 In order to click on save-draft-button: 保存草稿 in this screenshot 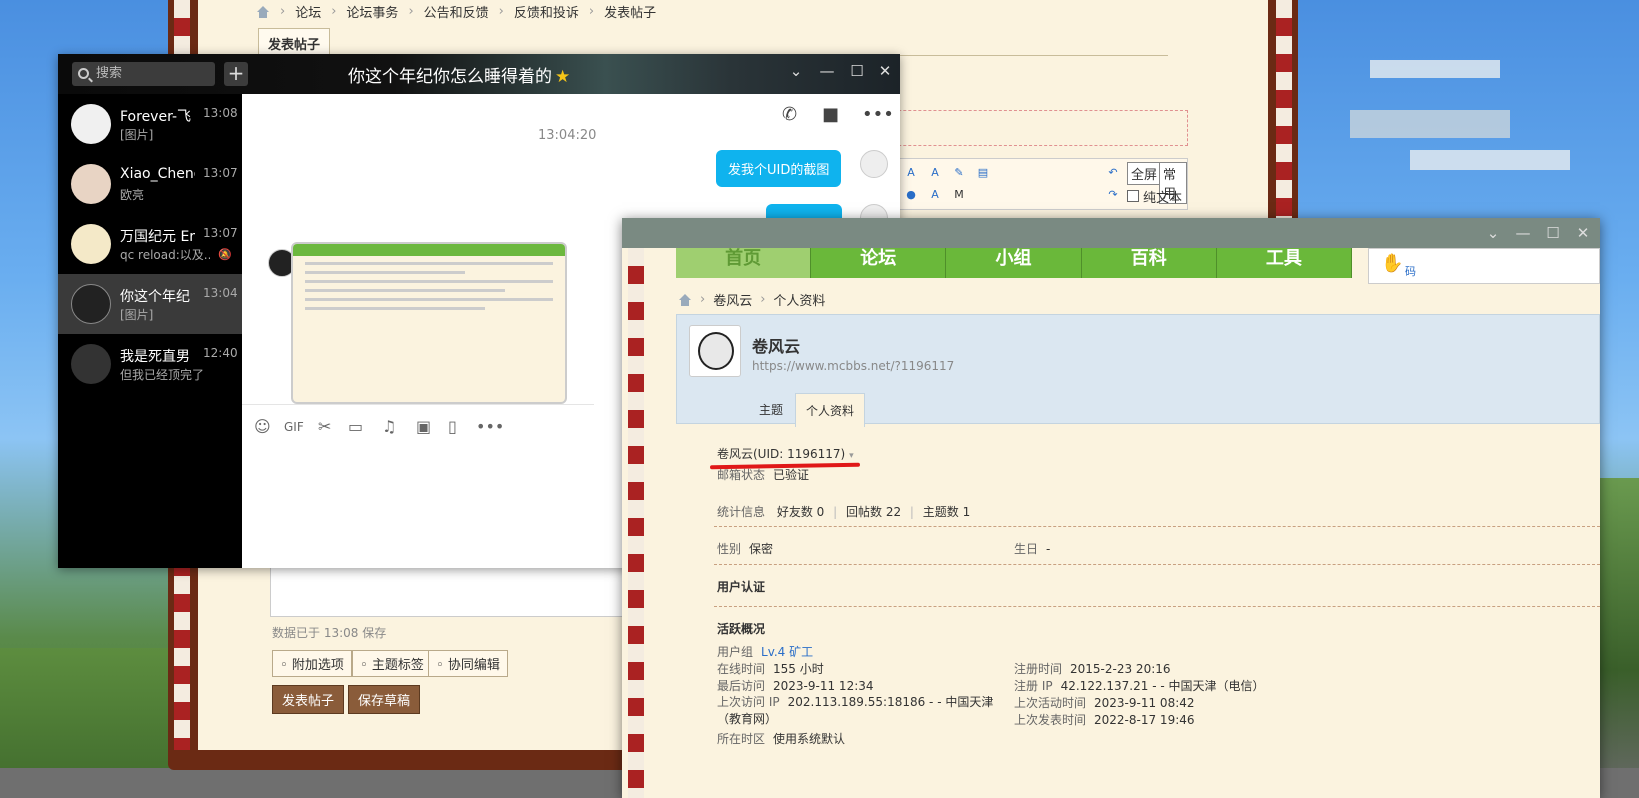, I will do `click(384, 699)`.